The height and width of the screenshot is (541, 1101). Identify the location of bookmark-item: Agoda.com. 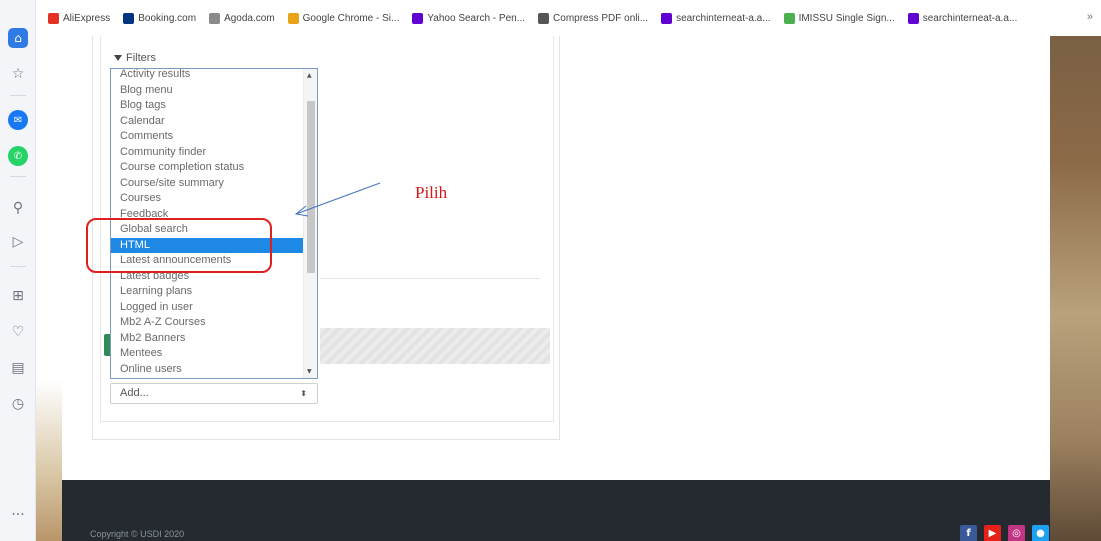
(242, 18).